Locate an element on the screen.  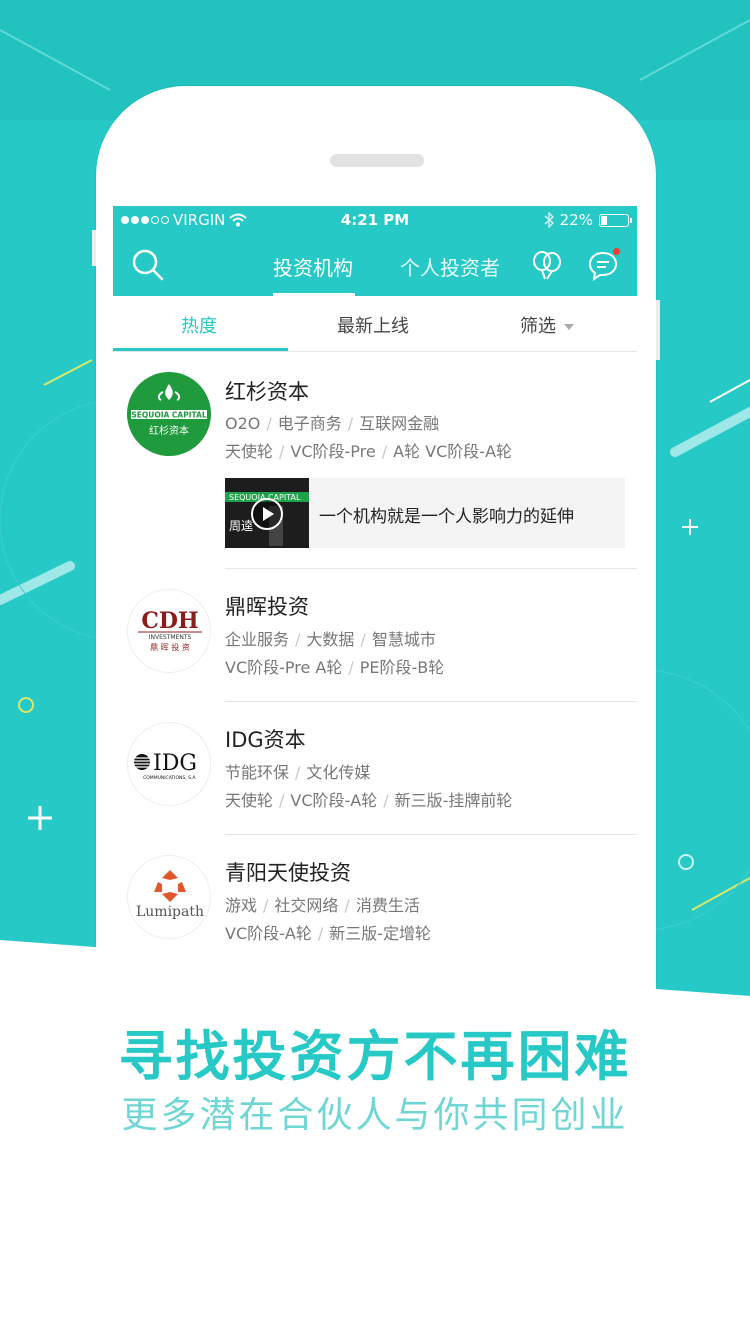
promo-subline: 更多潜在合伙人与你共同创业 is located at coordinates (375, 1115).